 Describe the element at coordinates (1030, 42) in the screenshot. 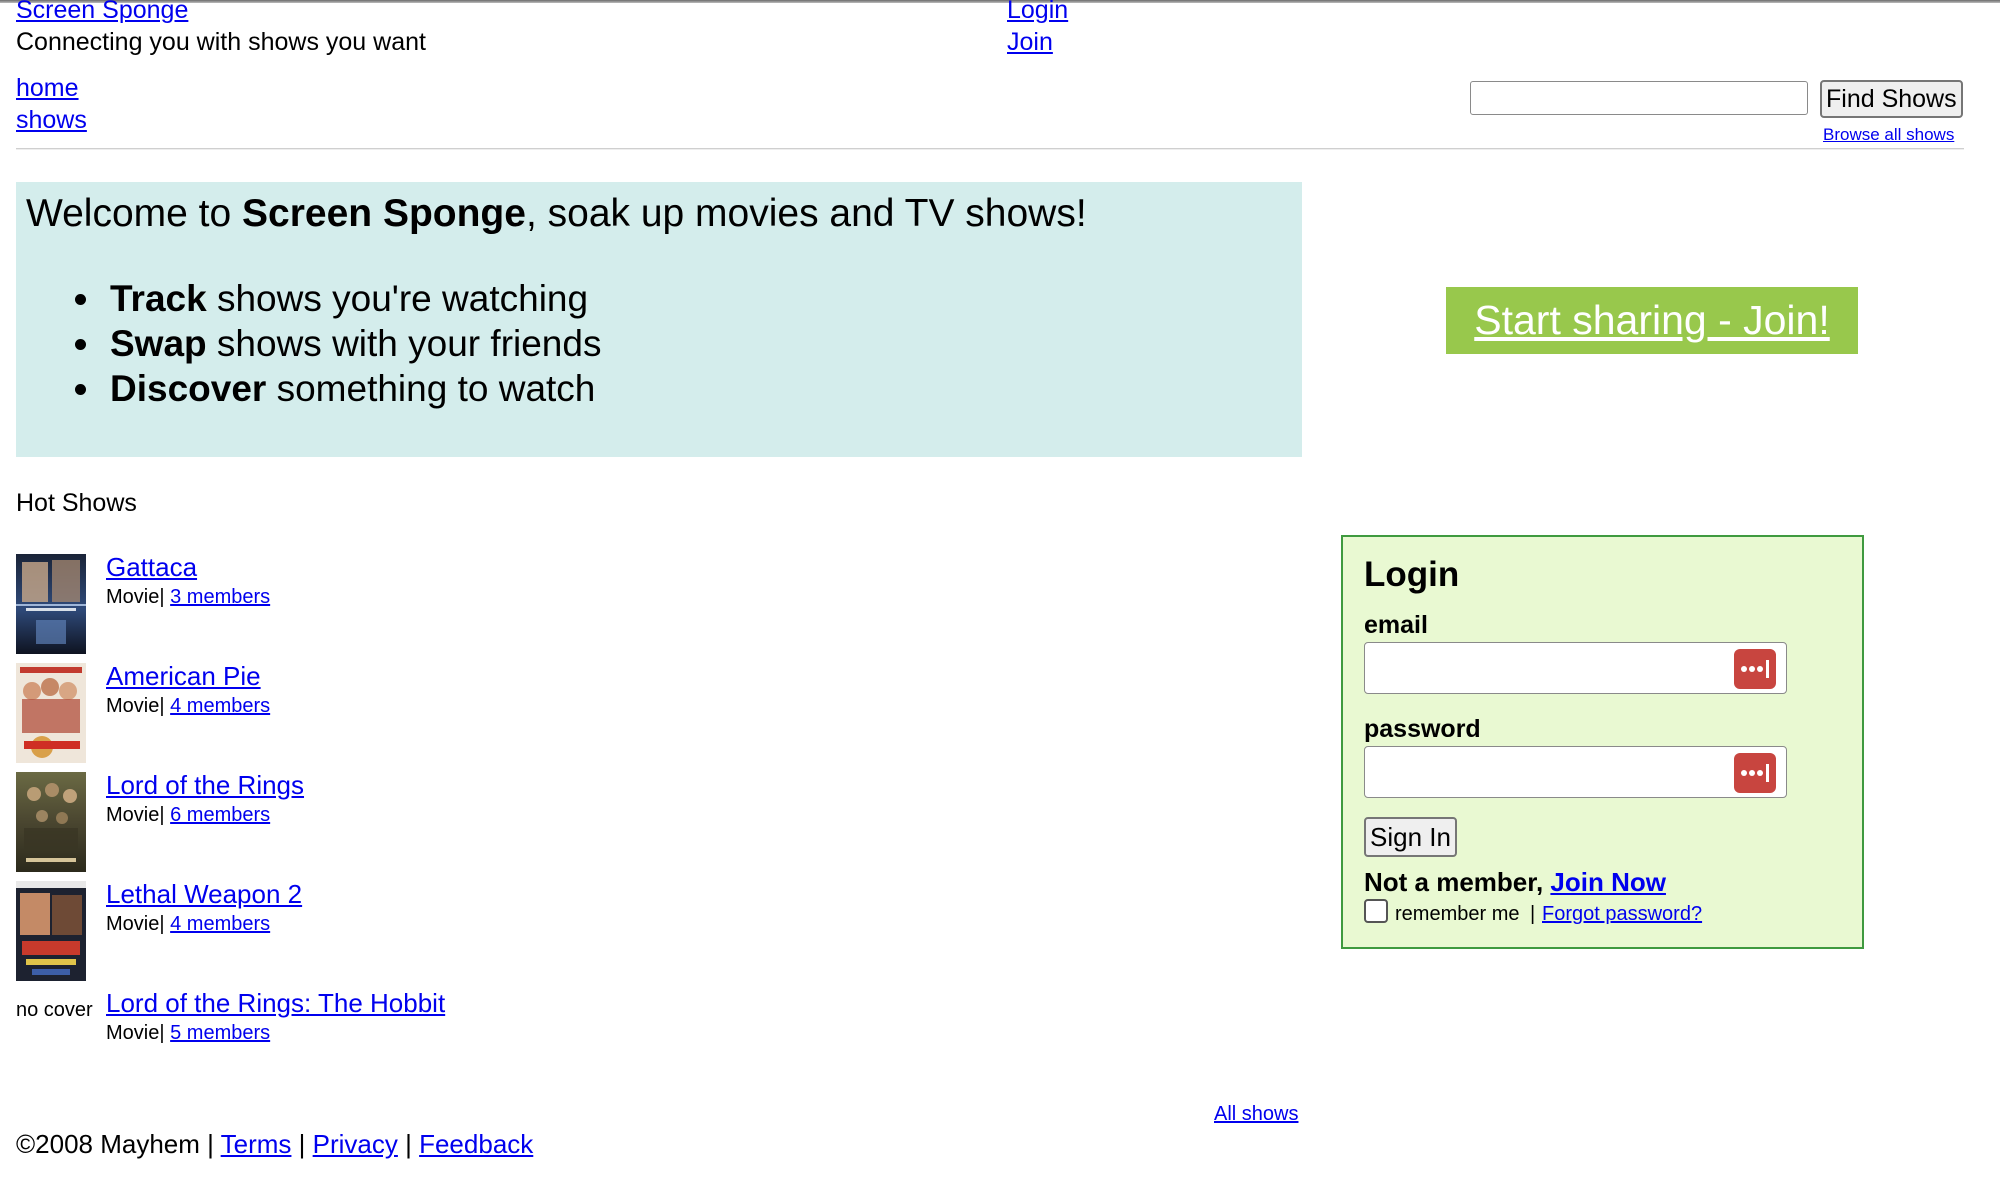

I see `header-join-link: Join` at that location.